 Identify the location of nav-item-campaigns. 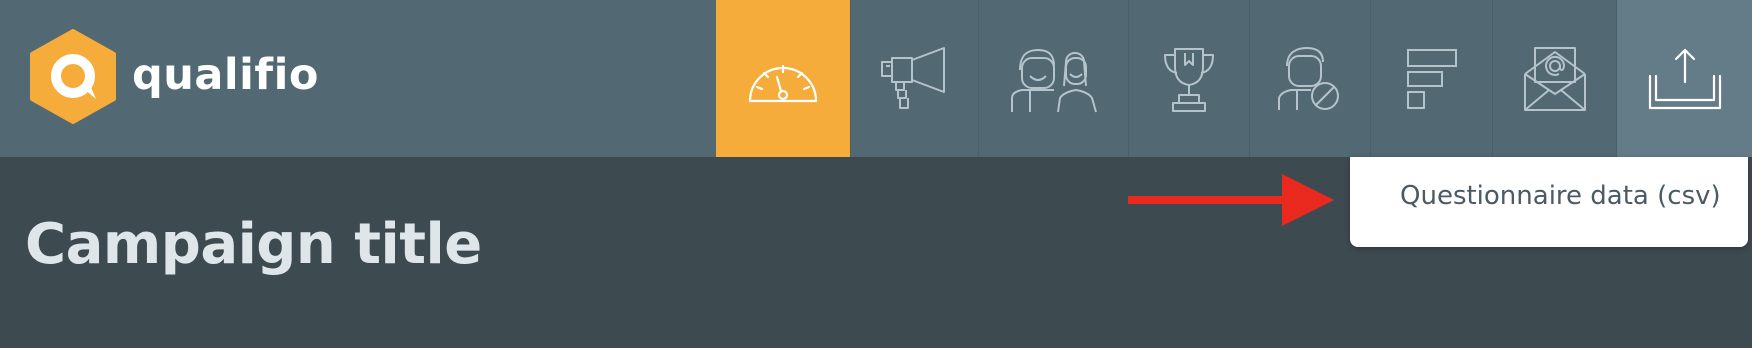
(914, 78).